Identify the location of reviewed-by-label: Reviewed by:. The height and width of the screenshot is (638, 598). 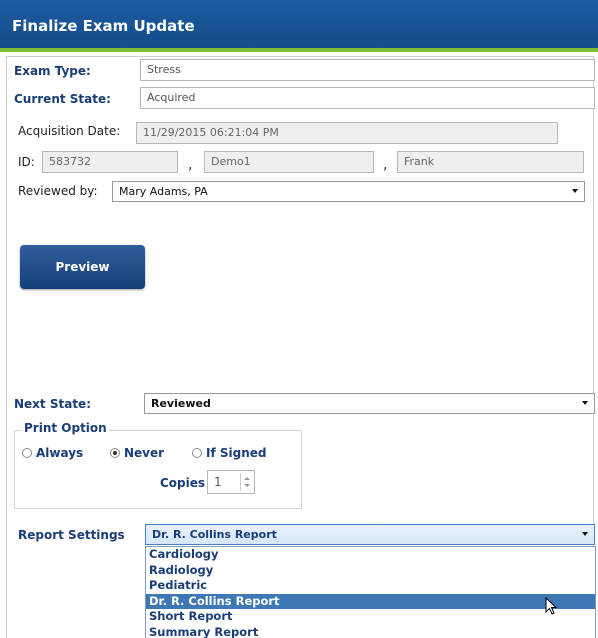
(58, 191).